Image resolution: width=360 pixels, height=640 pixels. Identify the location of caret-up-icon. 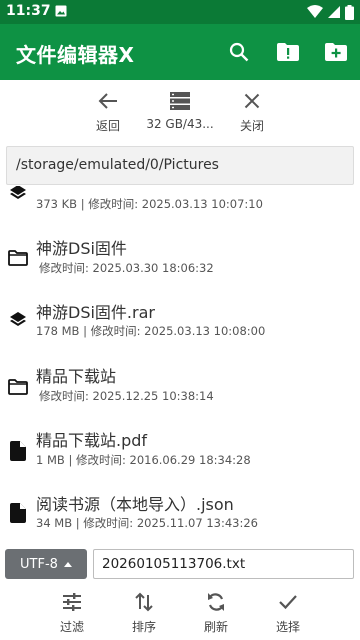
(67, 564).